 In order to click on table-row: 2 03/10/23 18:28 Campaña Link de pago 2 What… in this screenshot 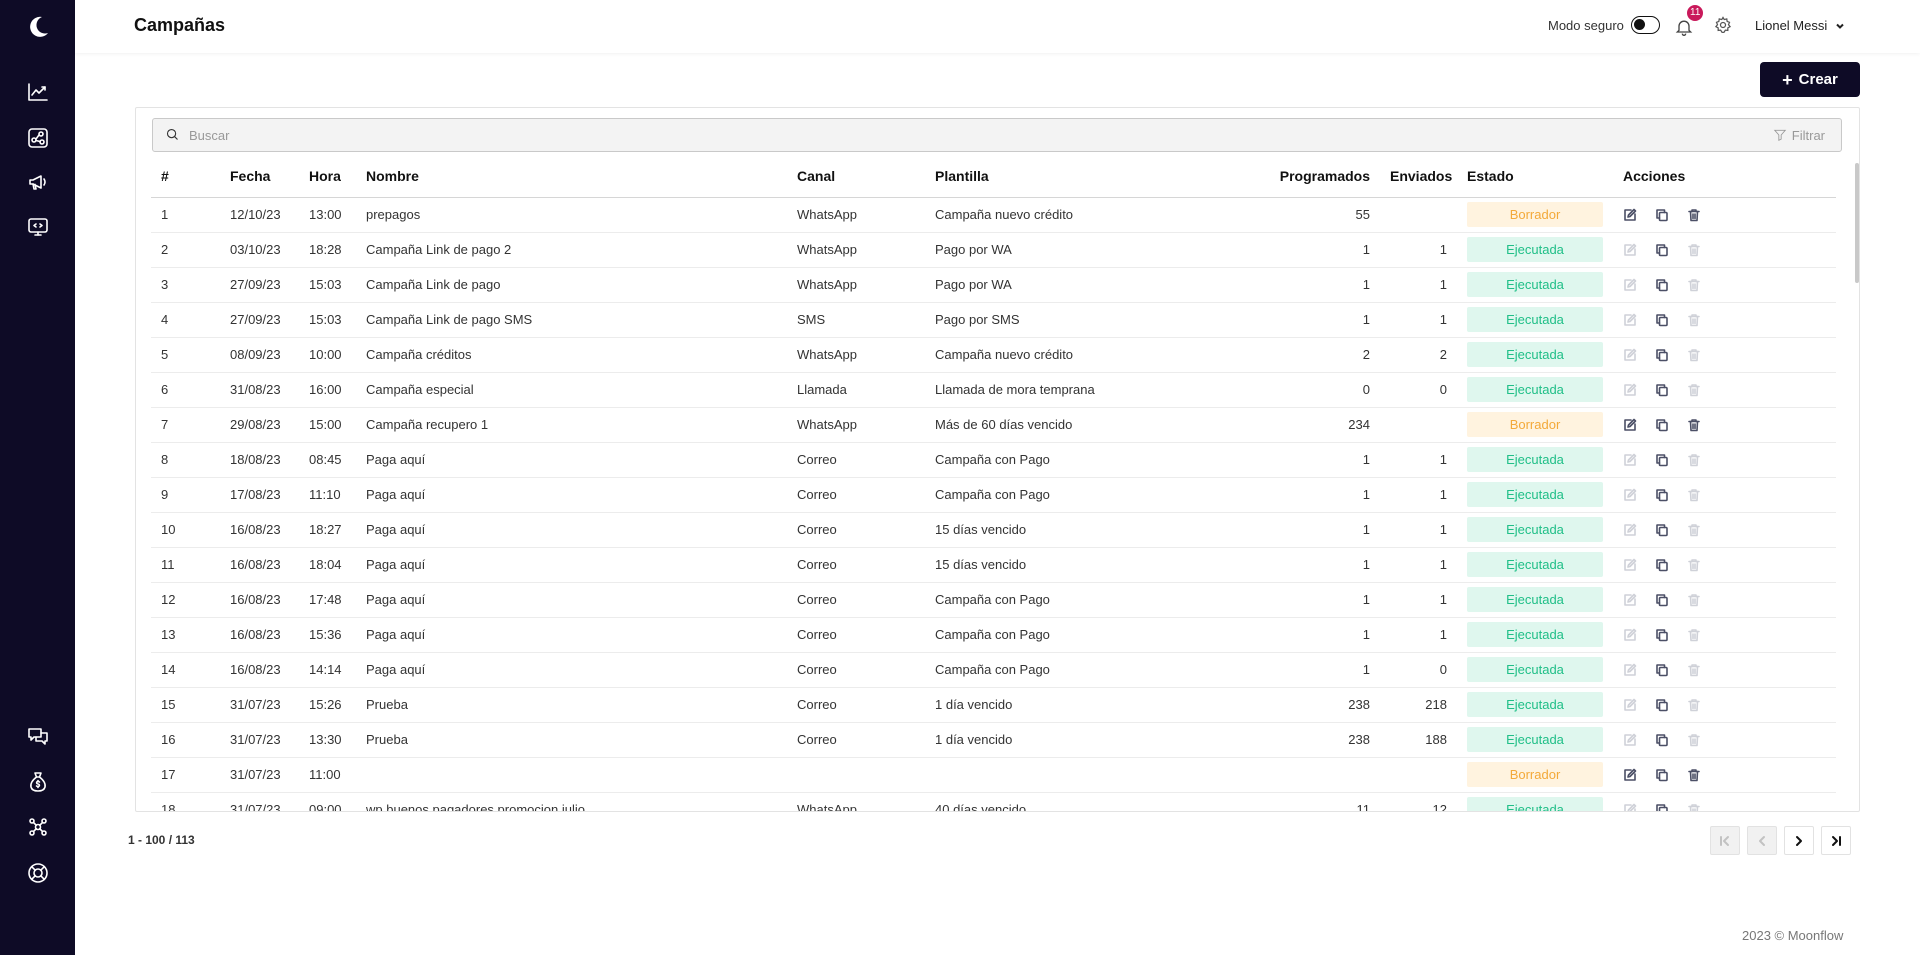, I will do `click(993, 250)`.